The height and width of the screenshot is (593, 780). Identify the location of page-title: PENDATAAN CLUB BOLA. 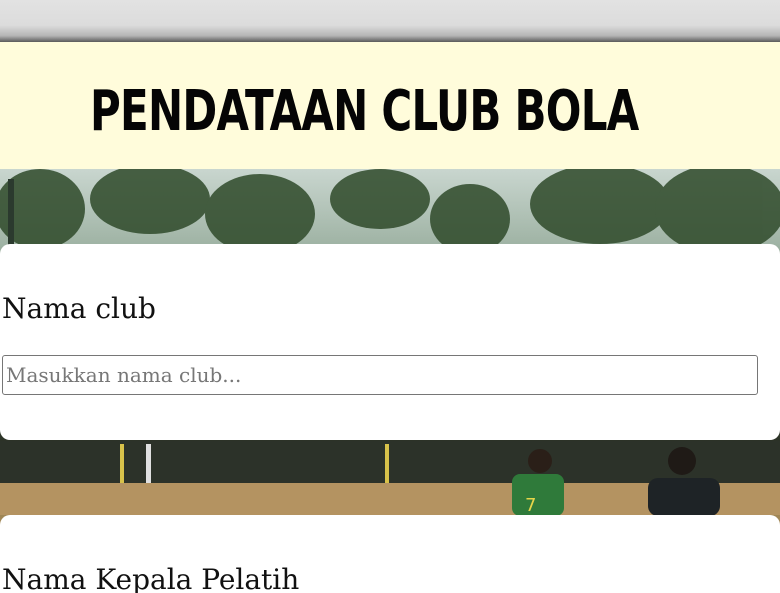
(364, 111).